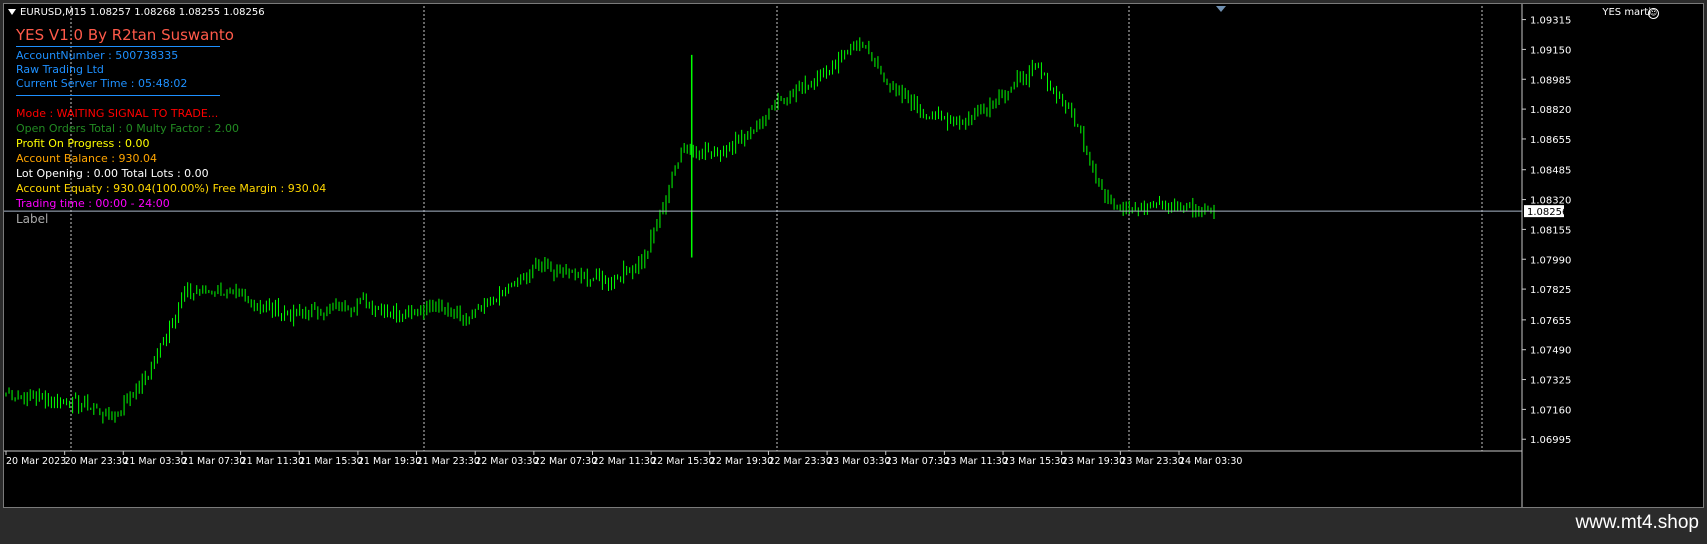  Describe the element at coordinates (917, 461) in the screenshot. I see `time-tick-label: 23 Mar 07:30` at that location.